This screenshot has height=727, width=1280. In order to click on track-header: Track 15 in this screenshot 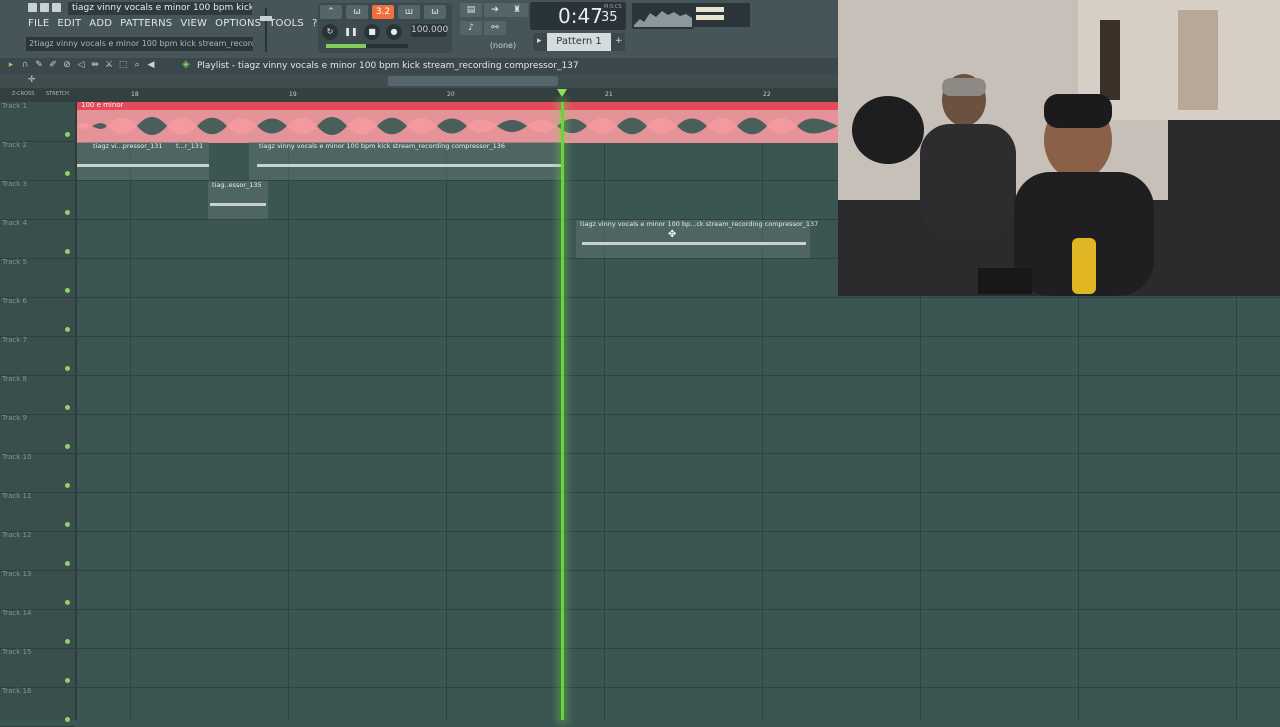, I will do `click(37, 668)`.